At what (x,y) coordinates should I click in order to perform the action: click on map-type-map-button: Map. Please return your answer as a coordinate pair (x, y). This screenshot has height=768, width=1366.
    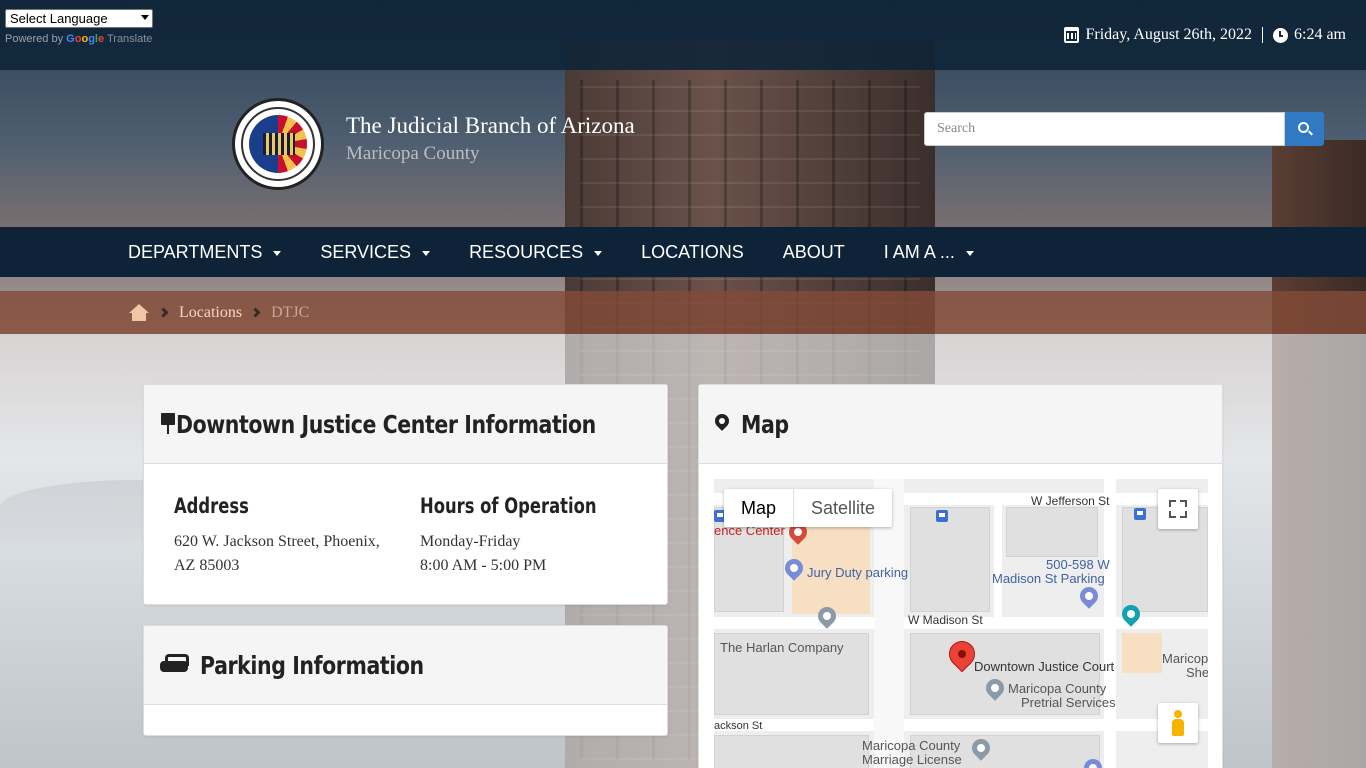
    Looking at the image, I should click on (759, 508).